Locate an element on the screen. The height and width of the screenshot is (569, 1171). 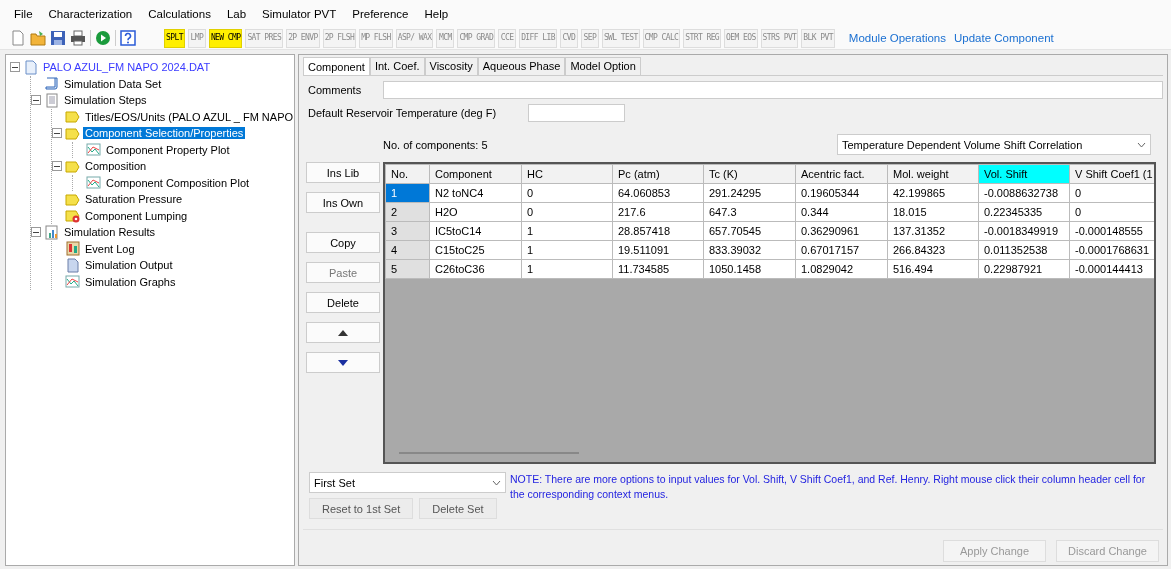
new-file-icon is located at coordinates (18, 38).